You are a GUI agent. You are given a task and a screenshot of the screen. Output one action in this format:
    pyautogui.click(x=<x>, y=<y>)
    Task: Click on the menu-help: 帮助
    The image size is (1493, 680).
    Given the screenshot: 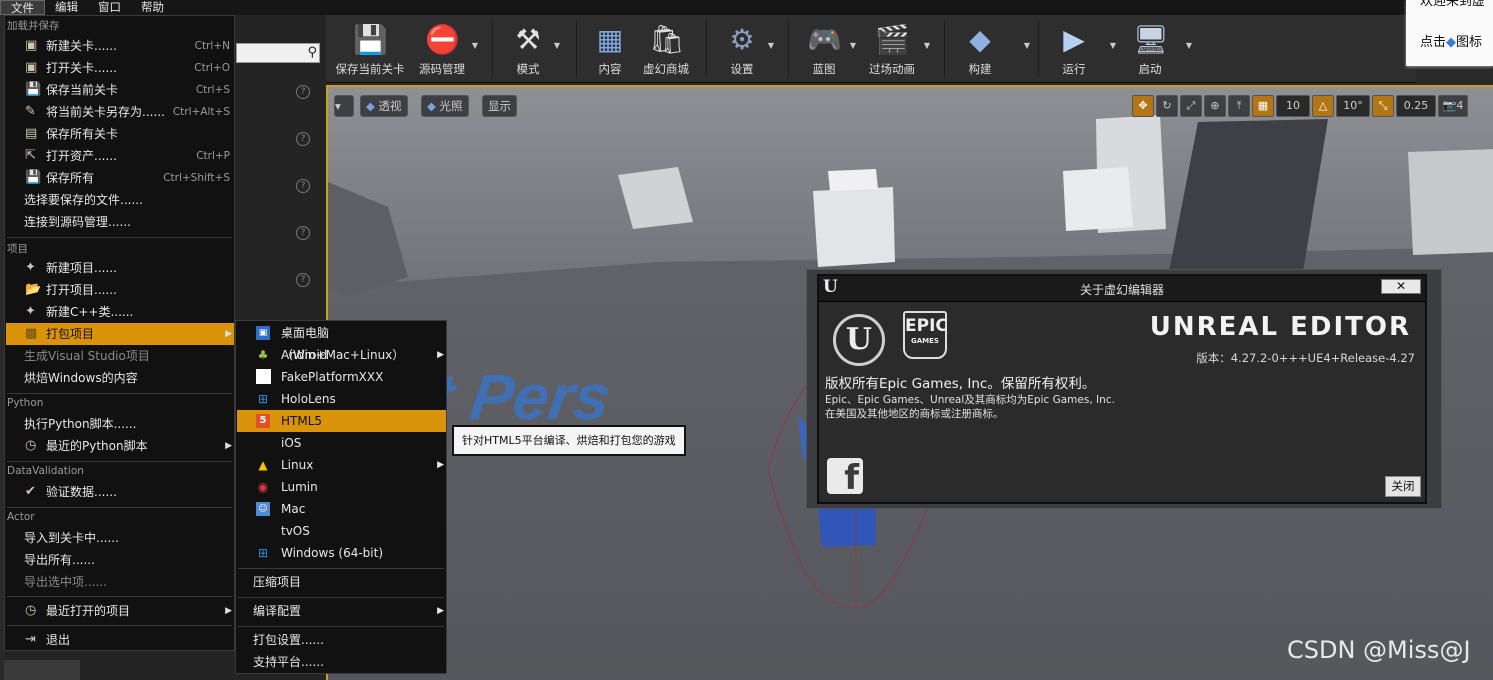 What is the action you would take?
    pyautogui.click(x=152, y=7)
    